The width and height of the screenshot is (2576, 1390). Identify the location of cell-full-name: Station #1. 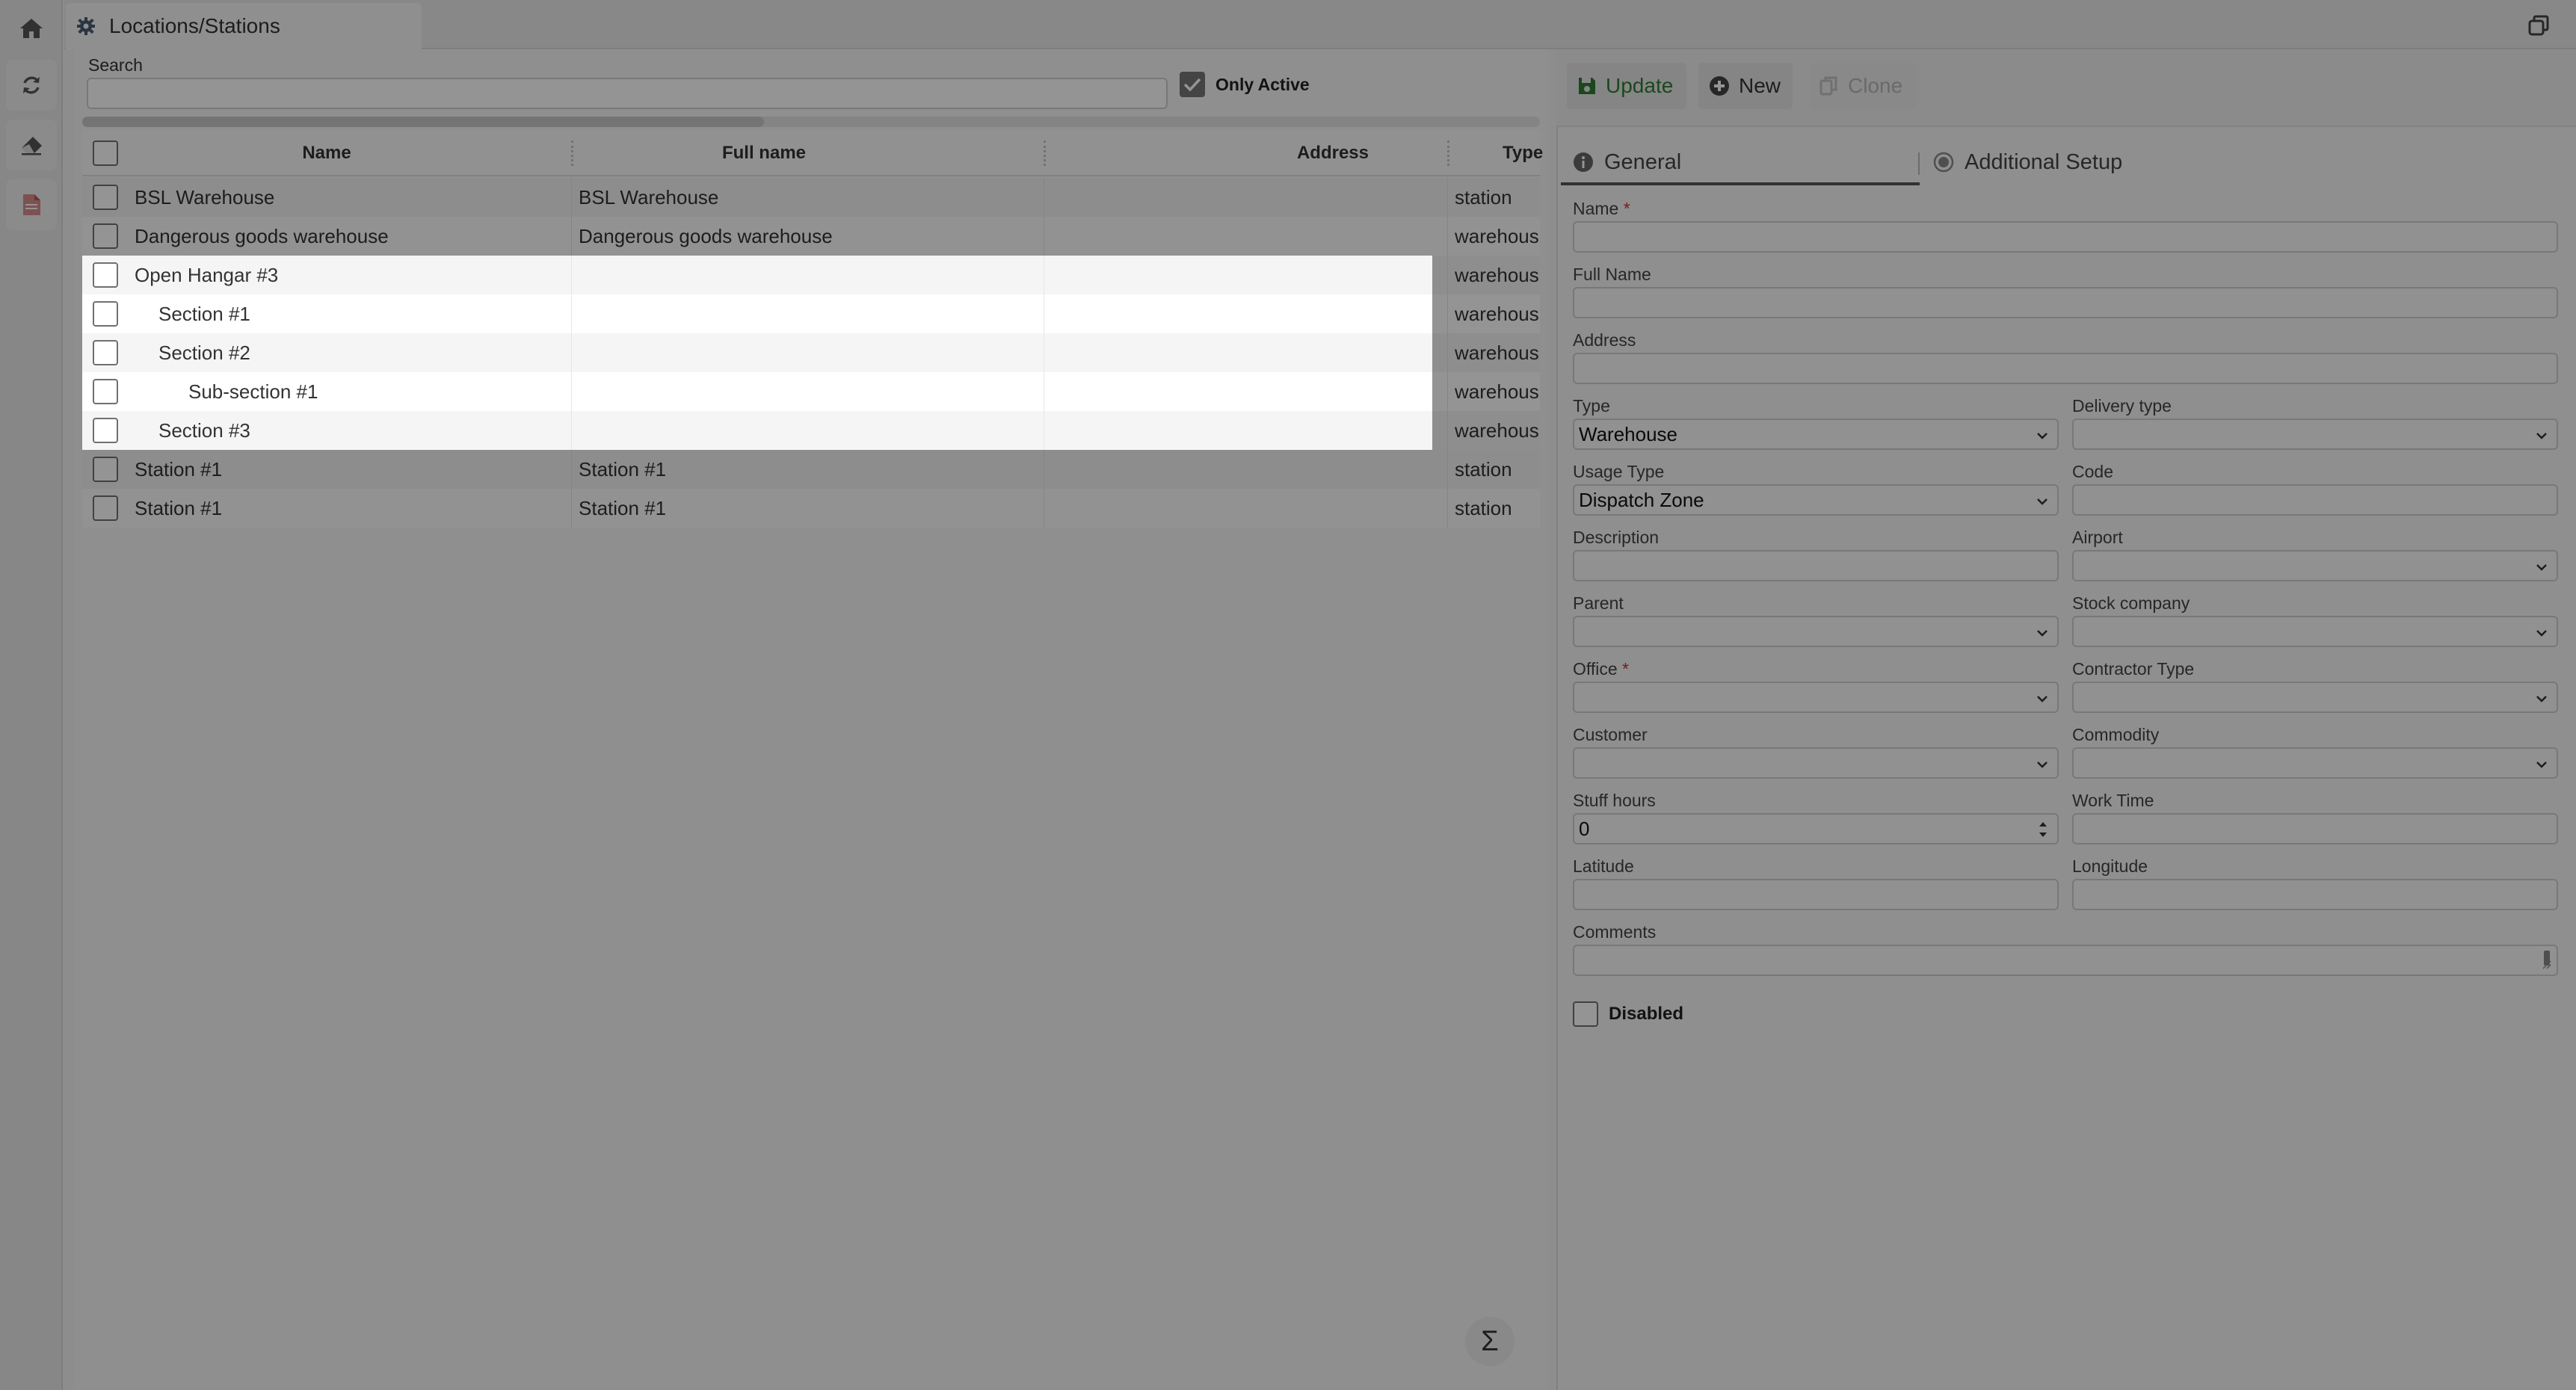
(623, 507).